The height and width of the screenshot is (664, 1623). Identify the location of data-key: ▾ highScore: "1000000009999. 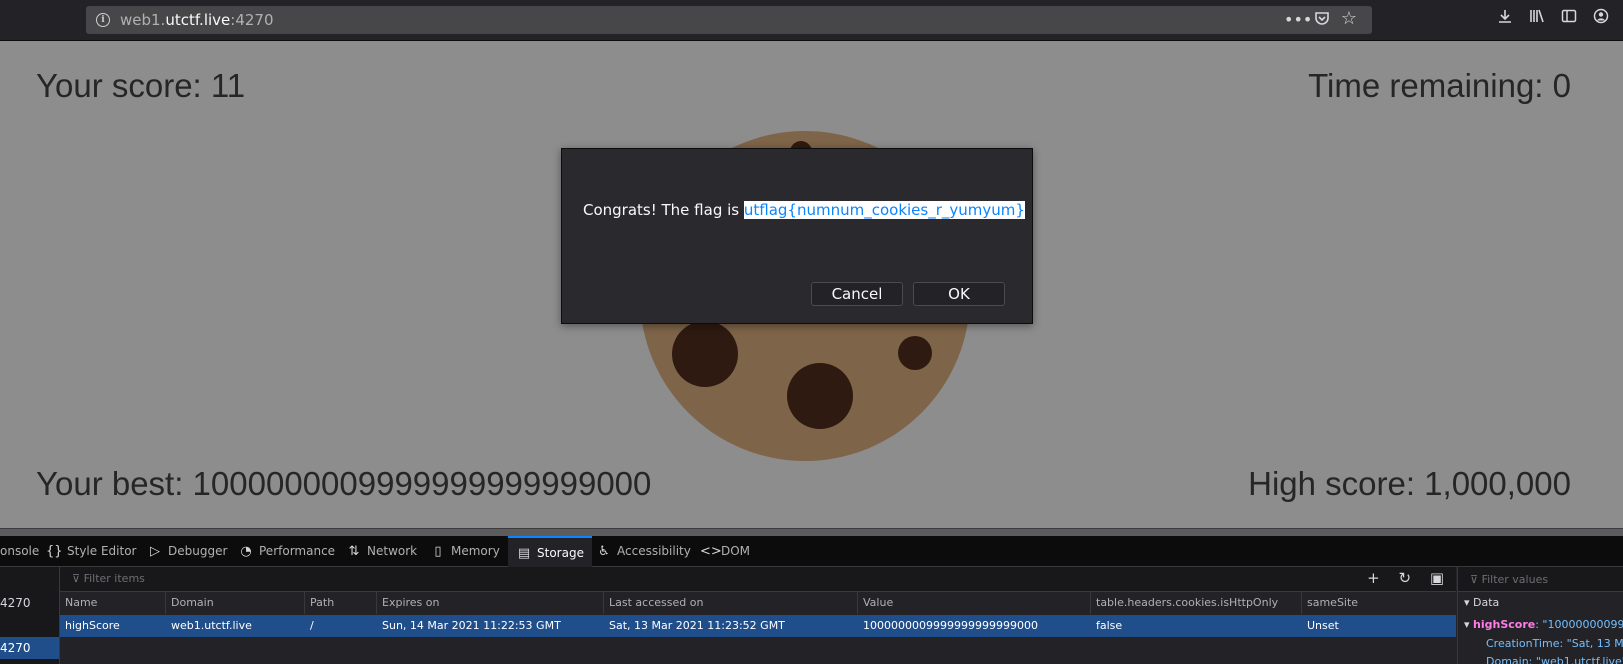
(1543, 624).